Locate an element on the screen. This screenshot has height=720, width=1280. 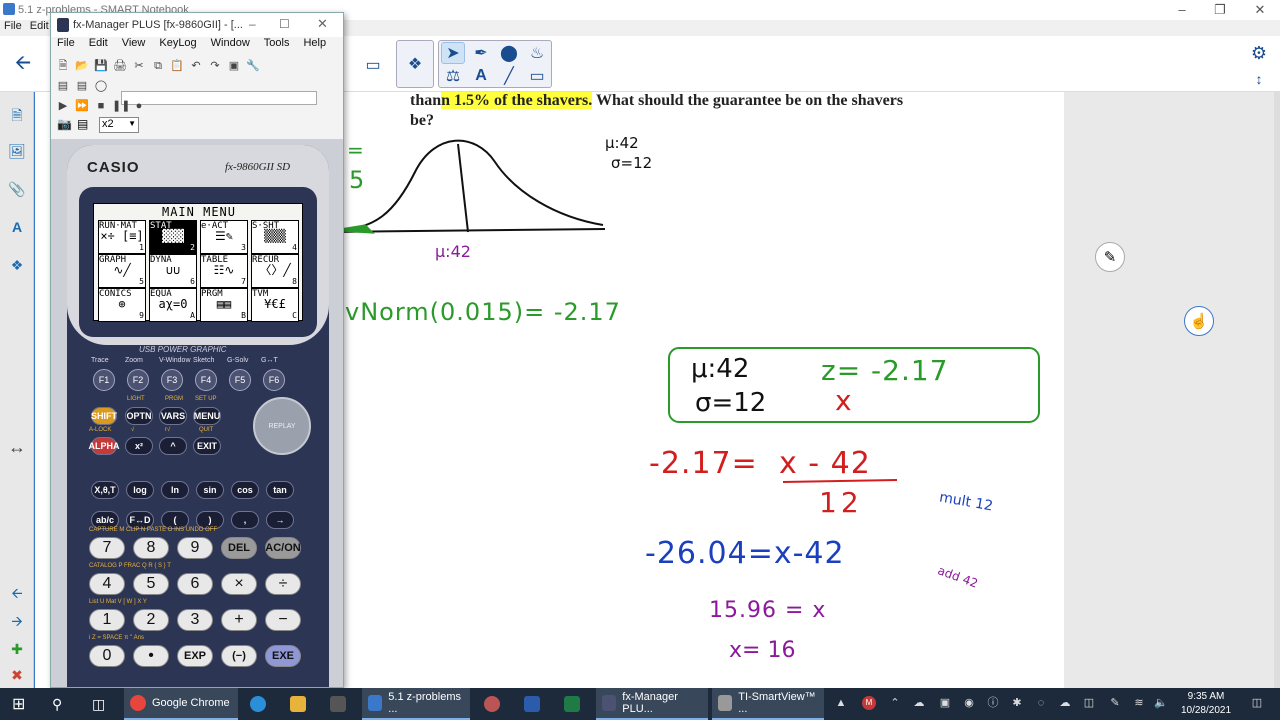
key-num: 4 is located at coordinates (107, 584).